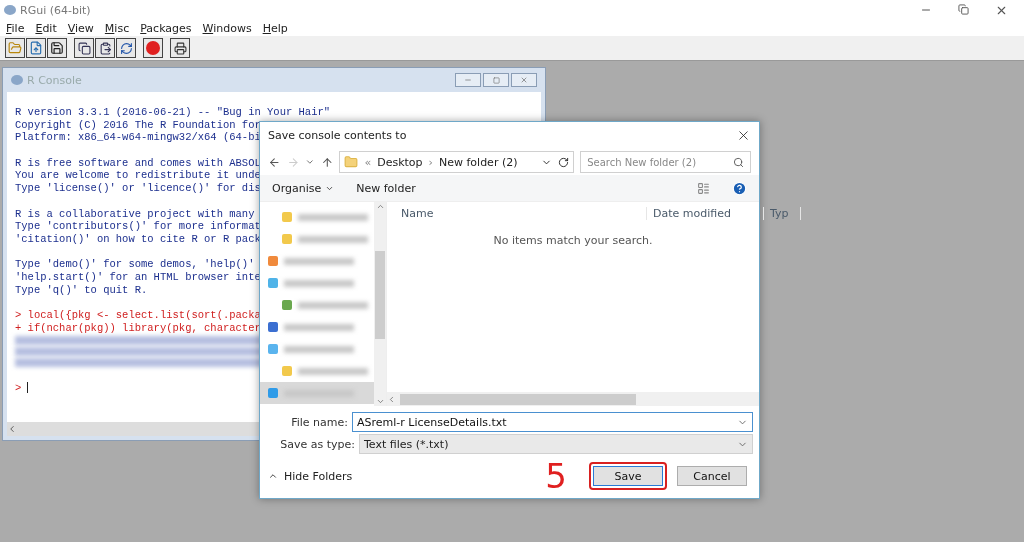 This screenshot has width=1024, height=542. Describe the element at coordinates (703, 188) in the screenshot. I see `view-options-icon` at that location.